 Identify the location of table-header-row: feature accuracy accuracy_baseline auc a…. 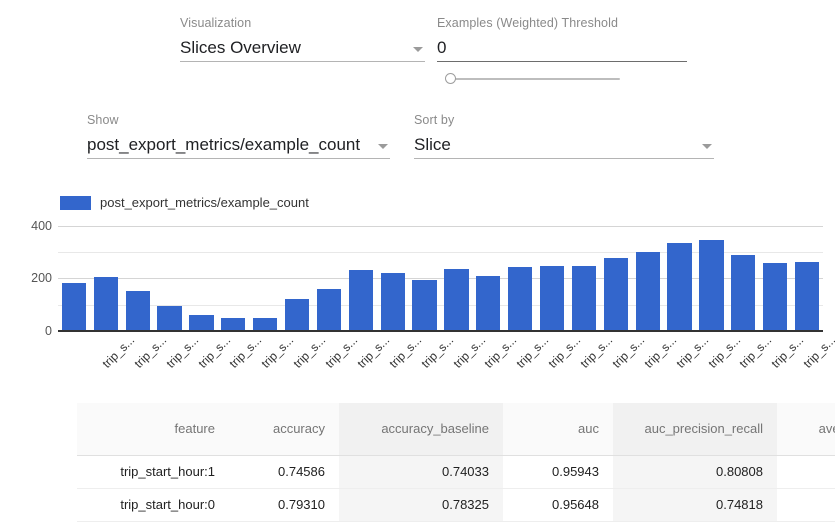
(456, 429).